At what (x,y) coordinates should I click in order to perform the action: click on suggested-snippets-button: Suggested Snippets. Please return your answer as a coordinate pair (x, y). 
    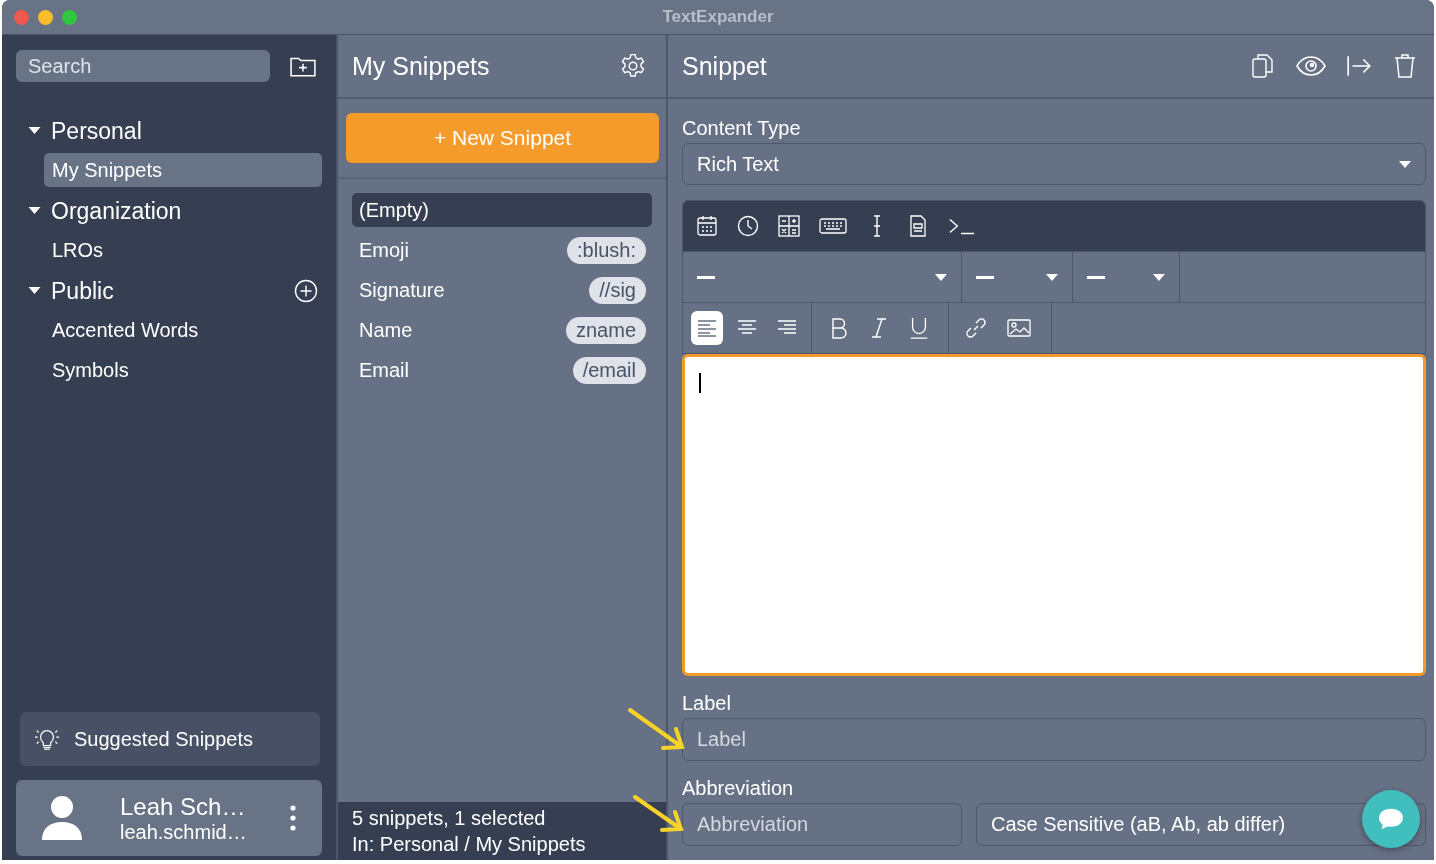
    Looking at the image, I should click on (170, 739).